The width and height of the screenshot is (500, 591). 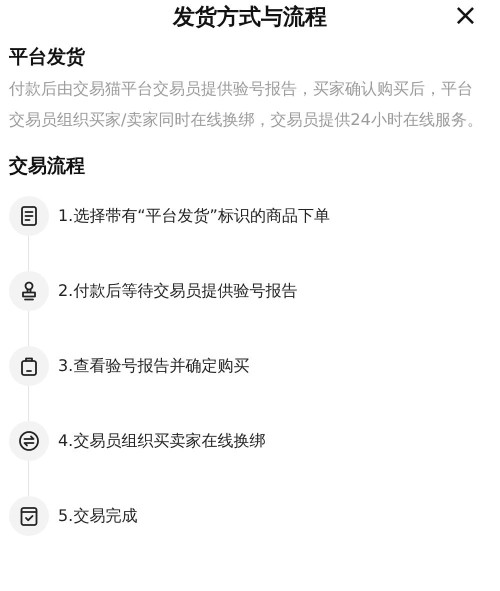 What do you see at coordinates (250, 18) in the screenshot?
I see `dialog-title: 发货方式与流程` at bounding box center [250, 18].